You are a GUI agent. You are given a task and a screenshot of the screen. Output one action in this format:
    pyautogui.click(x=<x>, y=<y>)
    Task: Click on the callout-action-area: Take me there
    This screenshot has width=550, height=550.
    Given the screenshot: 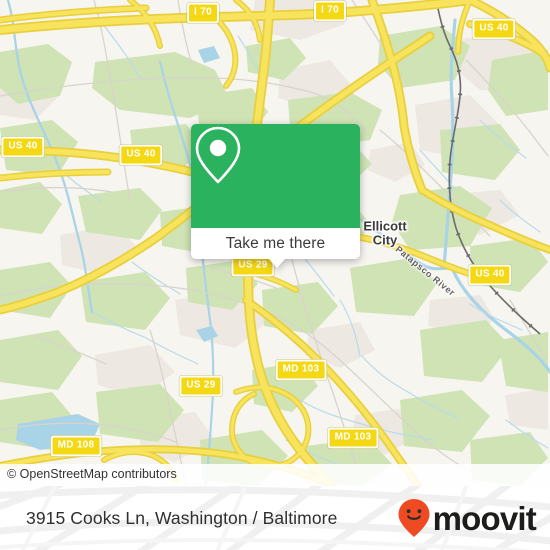 What is the action you would take?
    pyautogui.click(x=275, y=248)
    